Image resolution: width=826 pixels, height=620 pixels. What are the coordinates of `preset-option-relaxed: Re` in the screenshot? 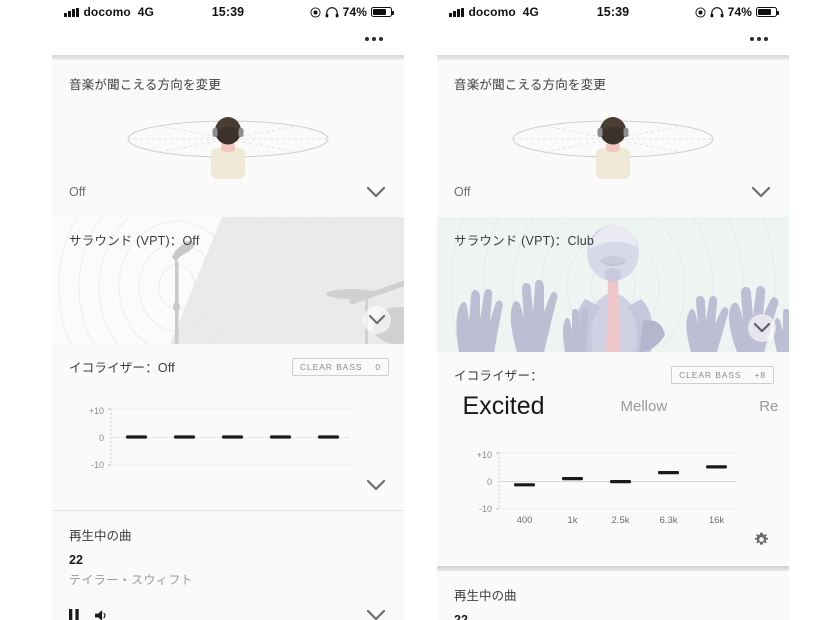 It's located at (768, 406).